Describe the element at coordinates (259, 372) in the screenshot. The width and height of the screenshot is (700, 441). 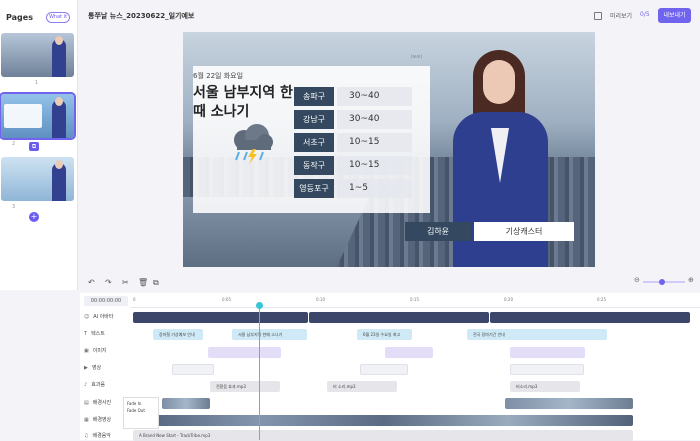
I see `playhead` at that location.